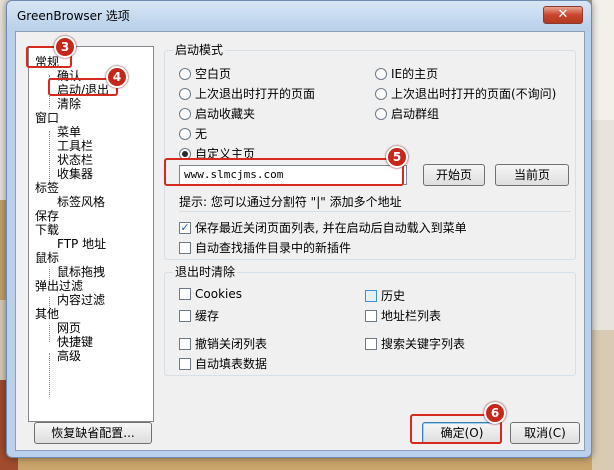 This screenshot has height=470, width=614. Describe the element at coordinates (81, 244) in the screenshot. I see `tree-item-ftp: FTP 地址` at that location.